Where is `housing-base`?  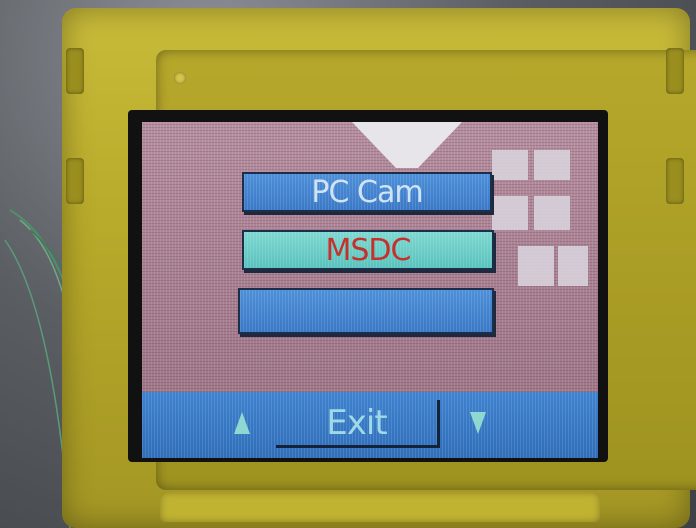
housing-base is located at coordinates (380, 507).